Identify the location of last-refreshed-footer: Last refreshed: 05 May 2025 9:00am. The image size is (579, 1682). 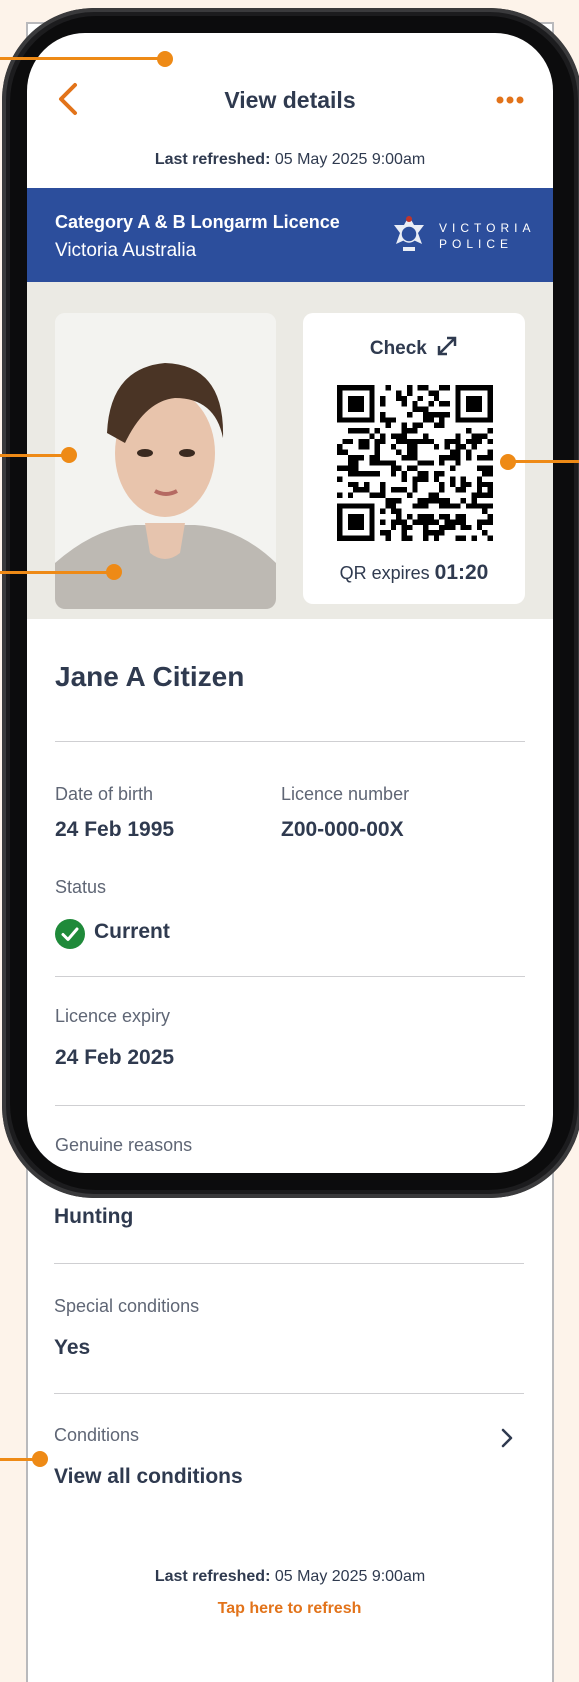
(290, 1577).